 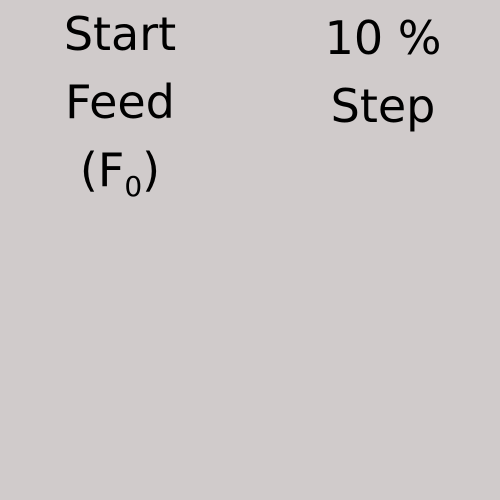 I want to click on start-feed-symbol: (F0), so click(x=120, y=170).